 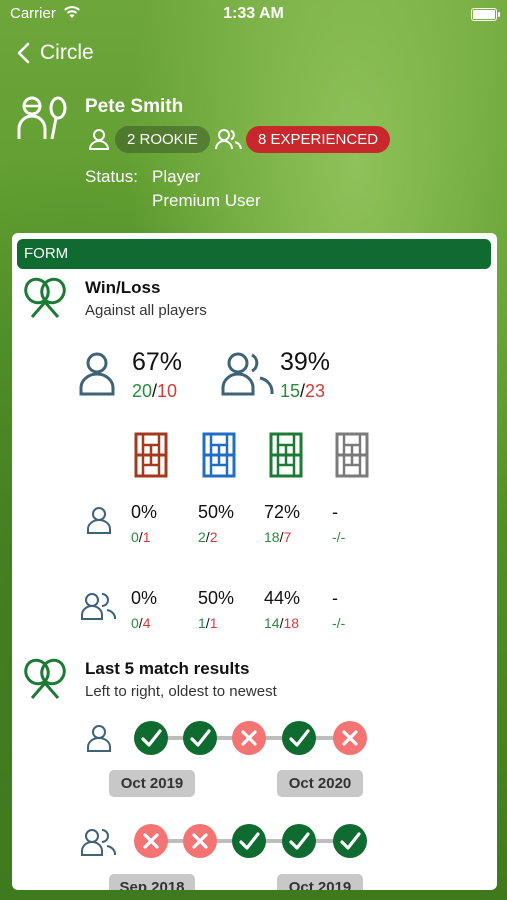 I want to click on singles-icon, so click(x=97, y=374).